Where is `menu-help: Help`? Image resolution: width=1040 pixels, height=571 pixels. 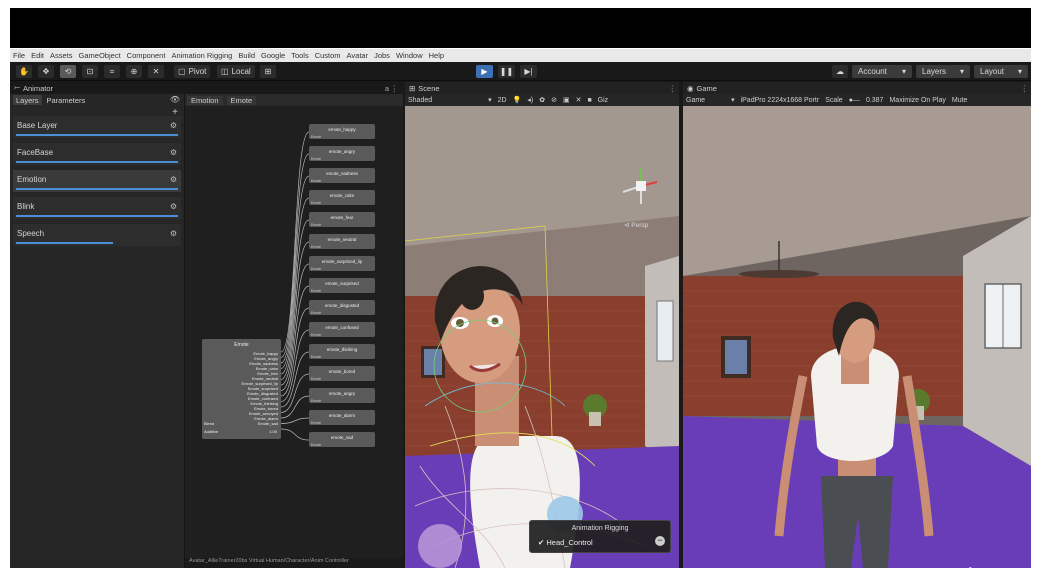
menu-help: Help is located at coordinates (436, 55).